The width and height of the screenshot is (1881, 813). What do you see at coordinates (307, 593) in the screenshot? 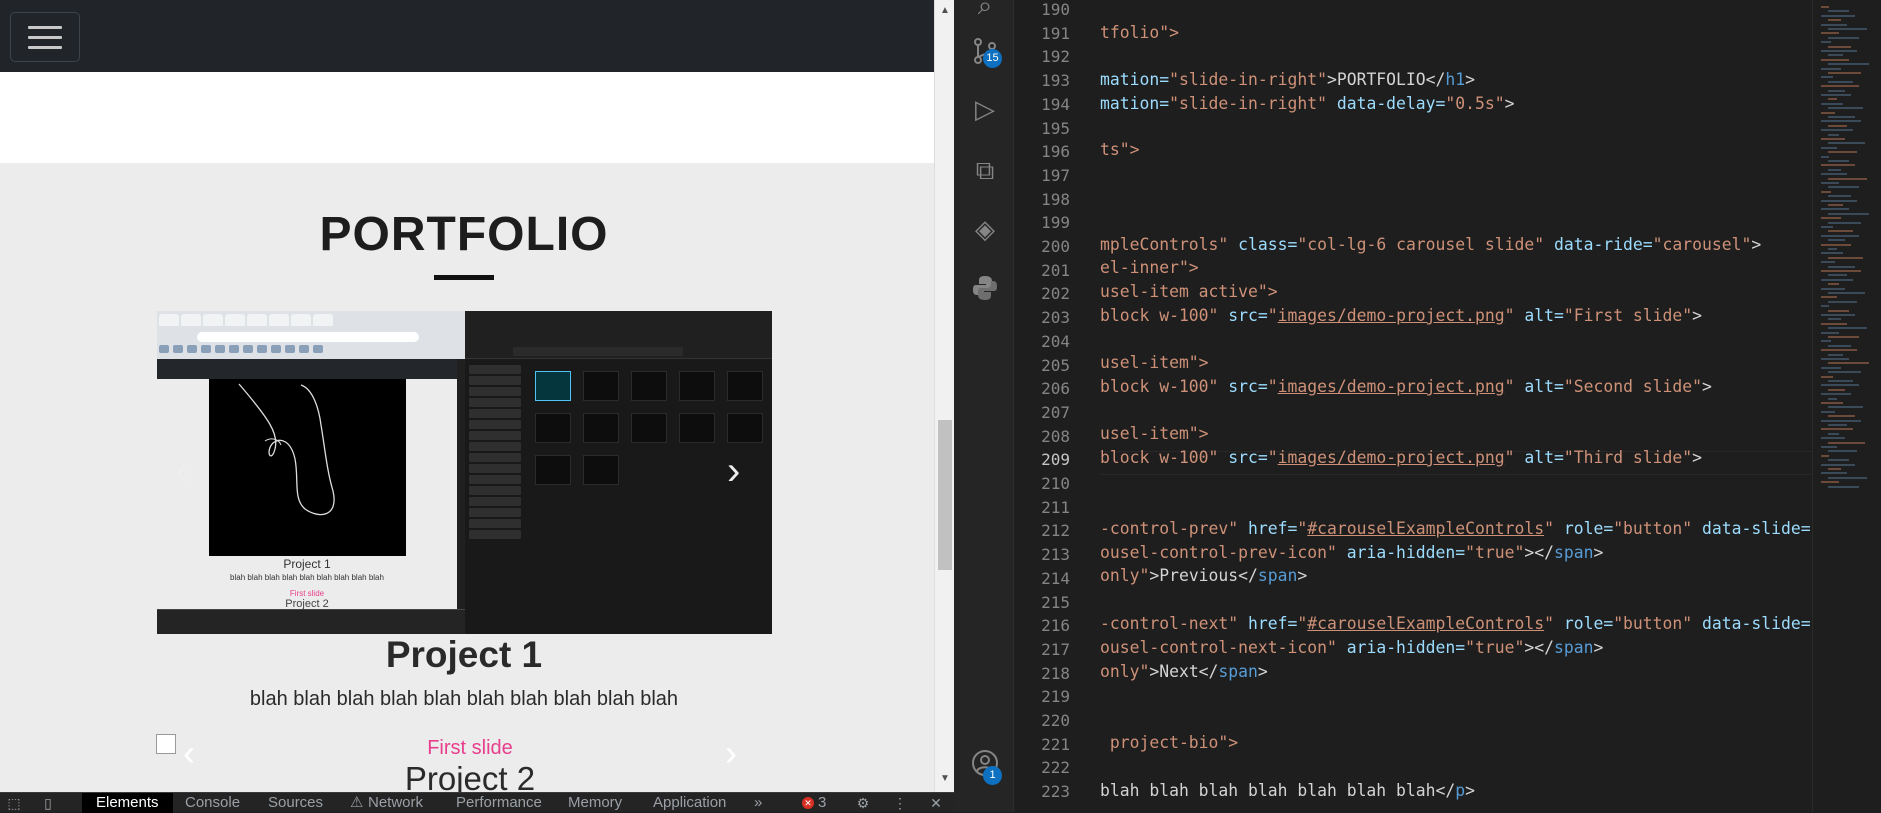
I see `screenshot-first-slide-caption: First slide` at bounding box center [307, 593].